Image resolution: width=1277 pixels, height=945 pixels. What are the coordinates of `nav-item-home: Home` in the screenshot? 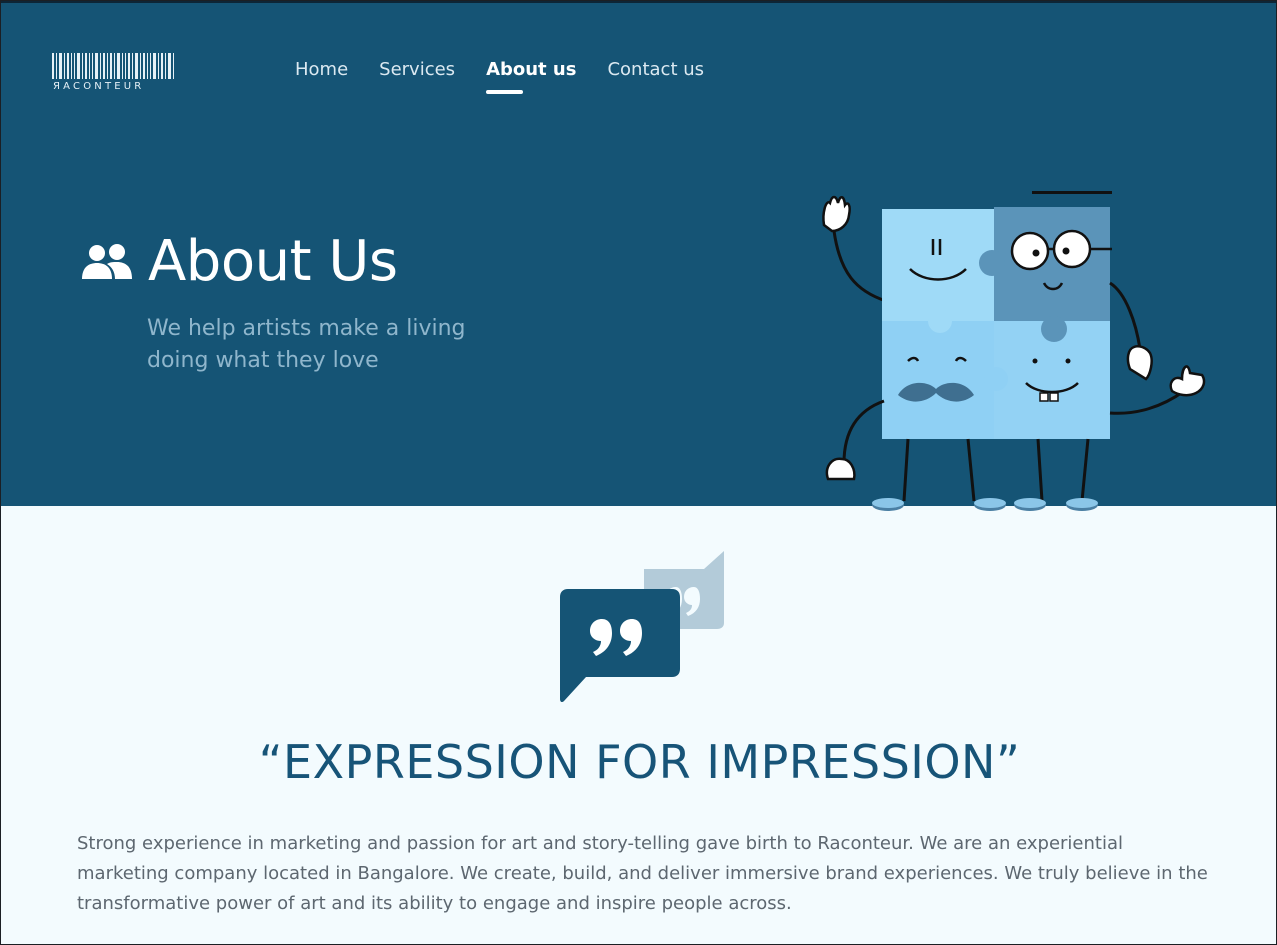 It's located at (321, 69).